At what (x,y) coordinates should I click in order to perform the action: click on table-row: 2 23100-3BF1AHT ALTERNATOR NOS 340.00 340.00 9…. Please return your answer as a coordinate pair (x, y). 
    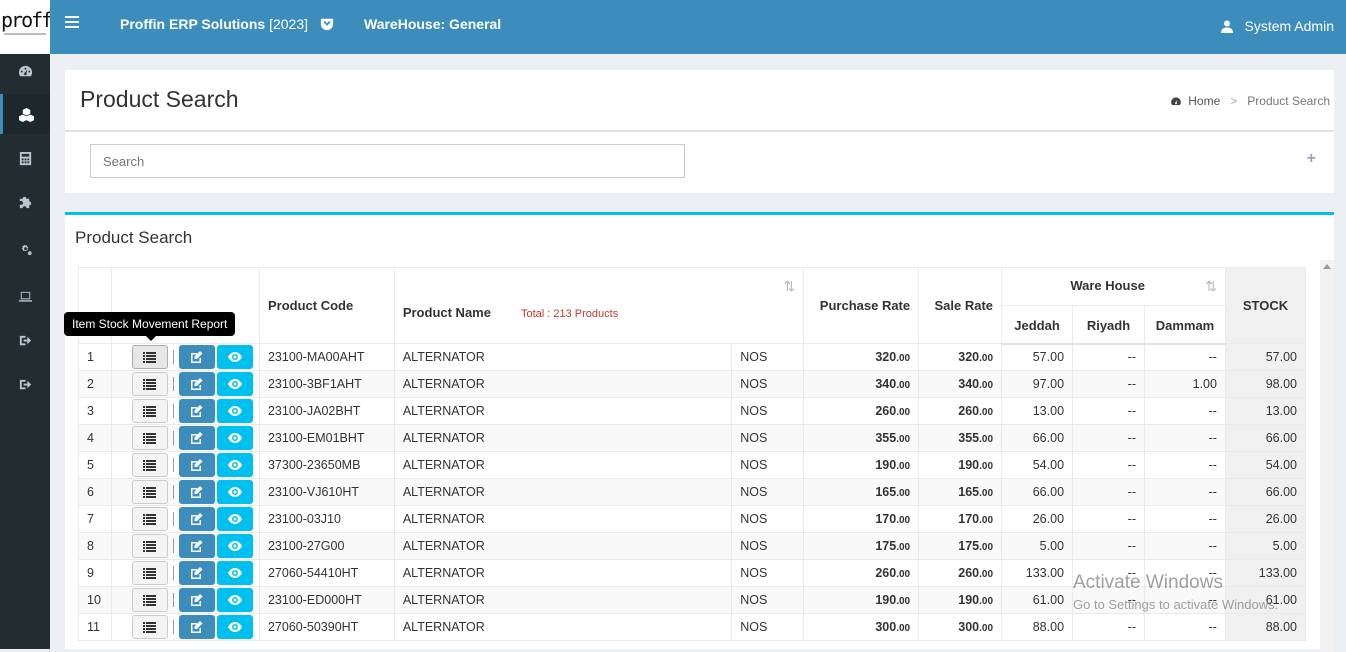
    Looking at the image, I should click on (692, 384).